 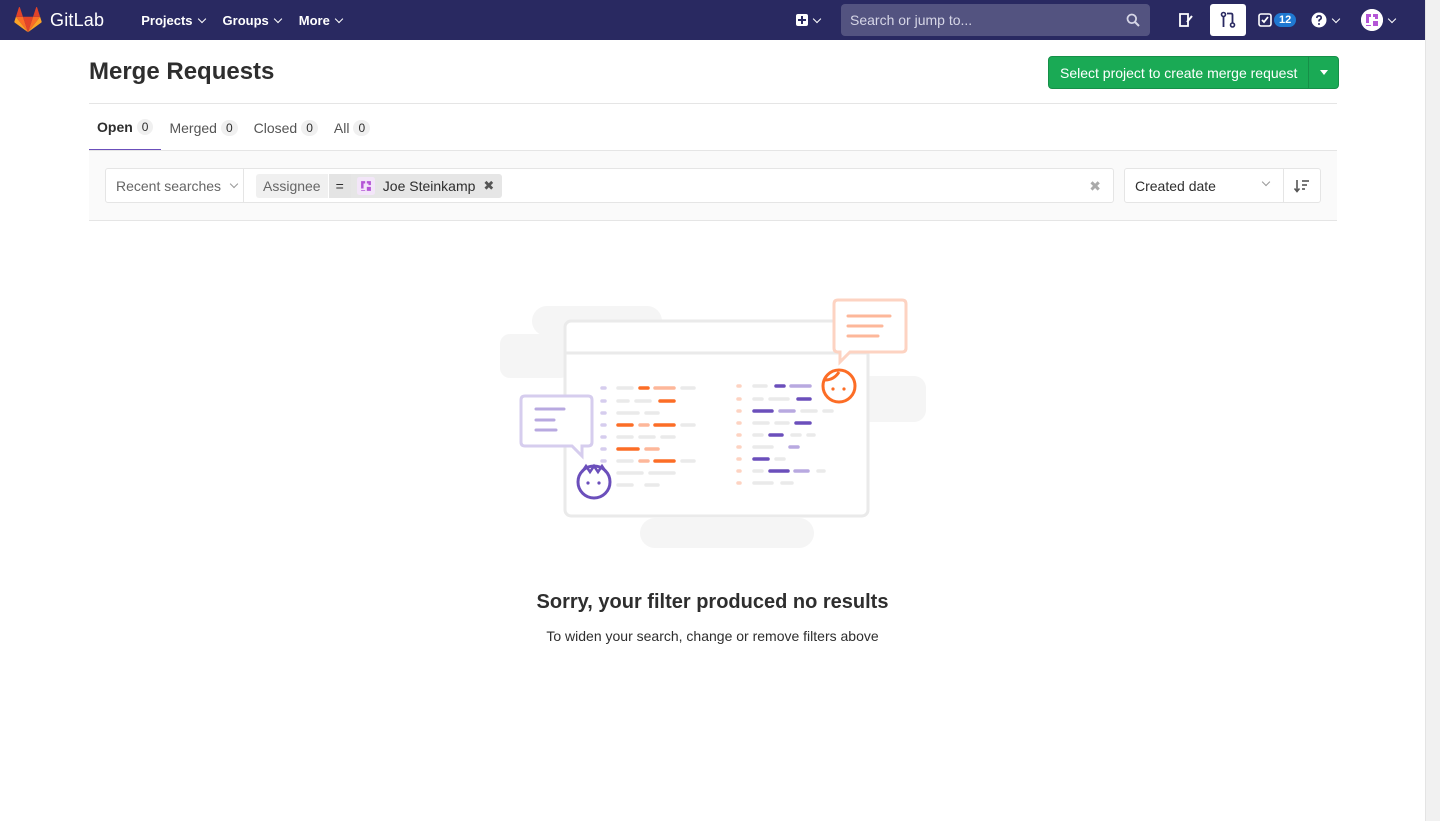 What do you see at coordinates (28, 20) in the screenshot?
I see `tanuki-icon` at bounding box center [28, 20].